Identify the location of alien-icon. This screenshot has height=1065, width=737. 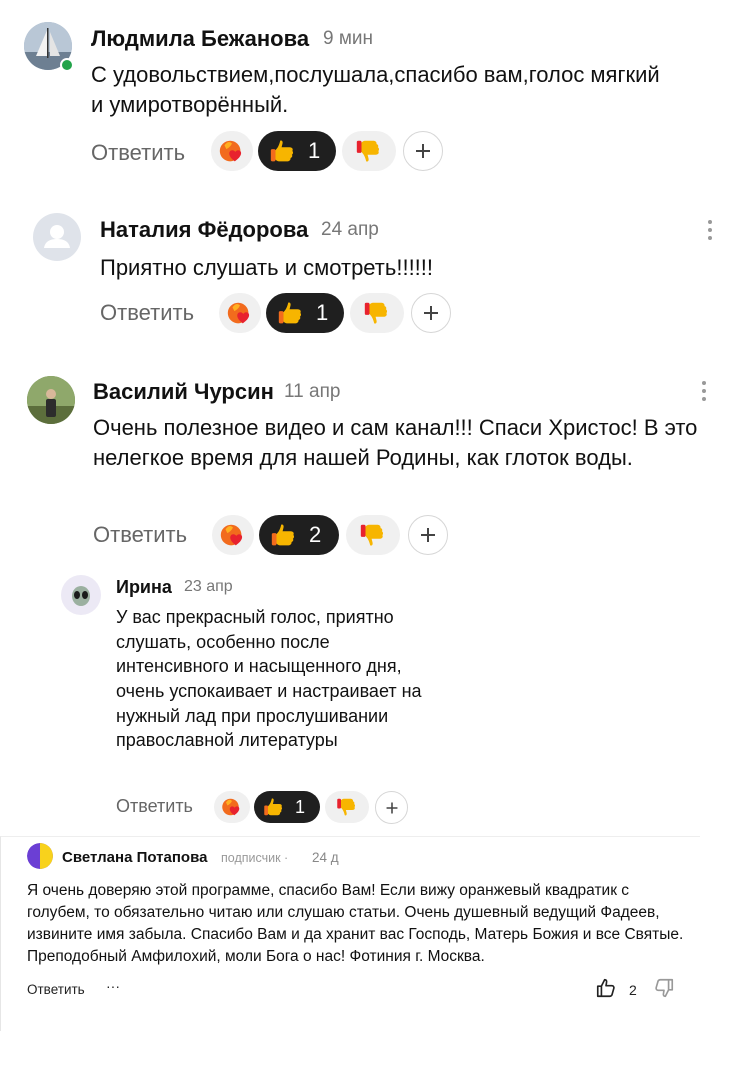
(81, 596).